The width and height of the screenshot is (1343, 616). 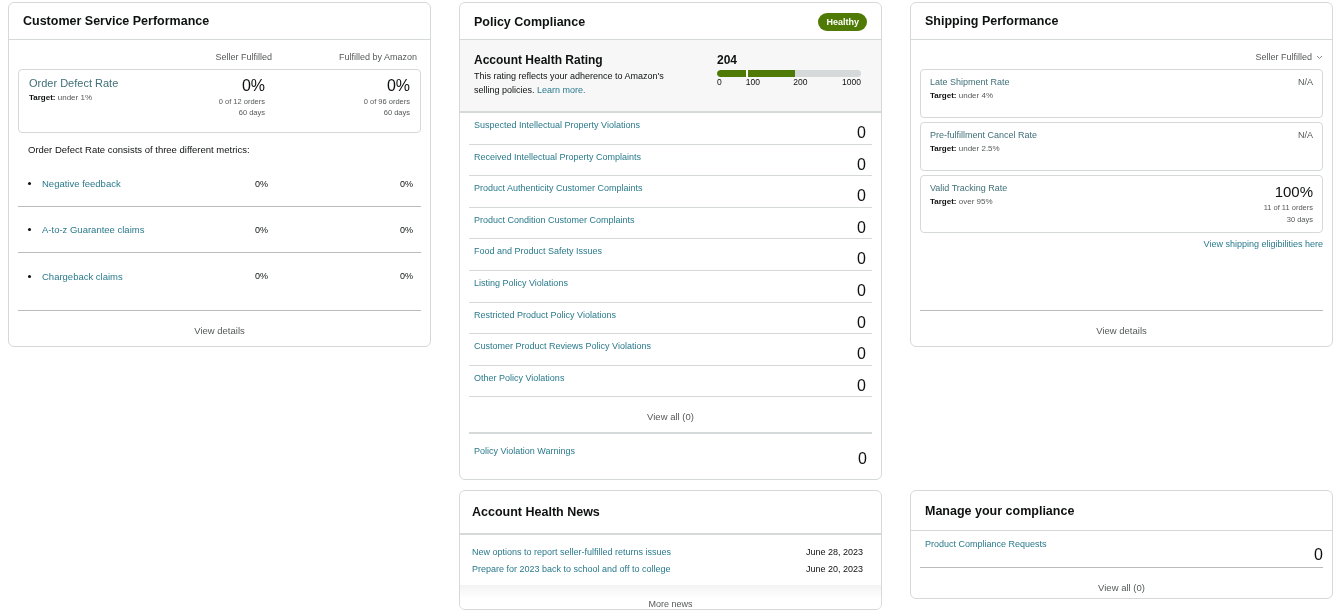 I want to click on warnings-count: 0, so click(x=862, y=460).